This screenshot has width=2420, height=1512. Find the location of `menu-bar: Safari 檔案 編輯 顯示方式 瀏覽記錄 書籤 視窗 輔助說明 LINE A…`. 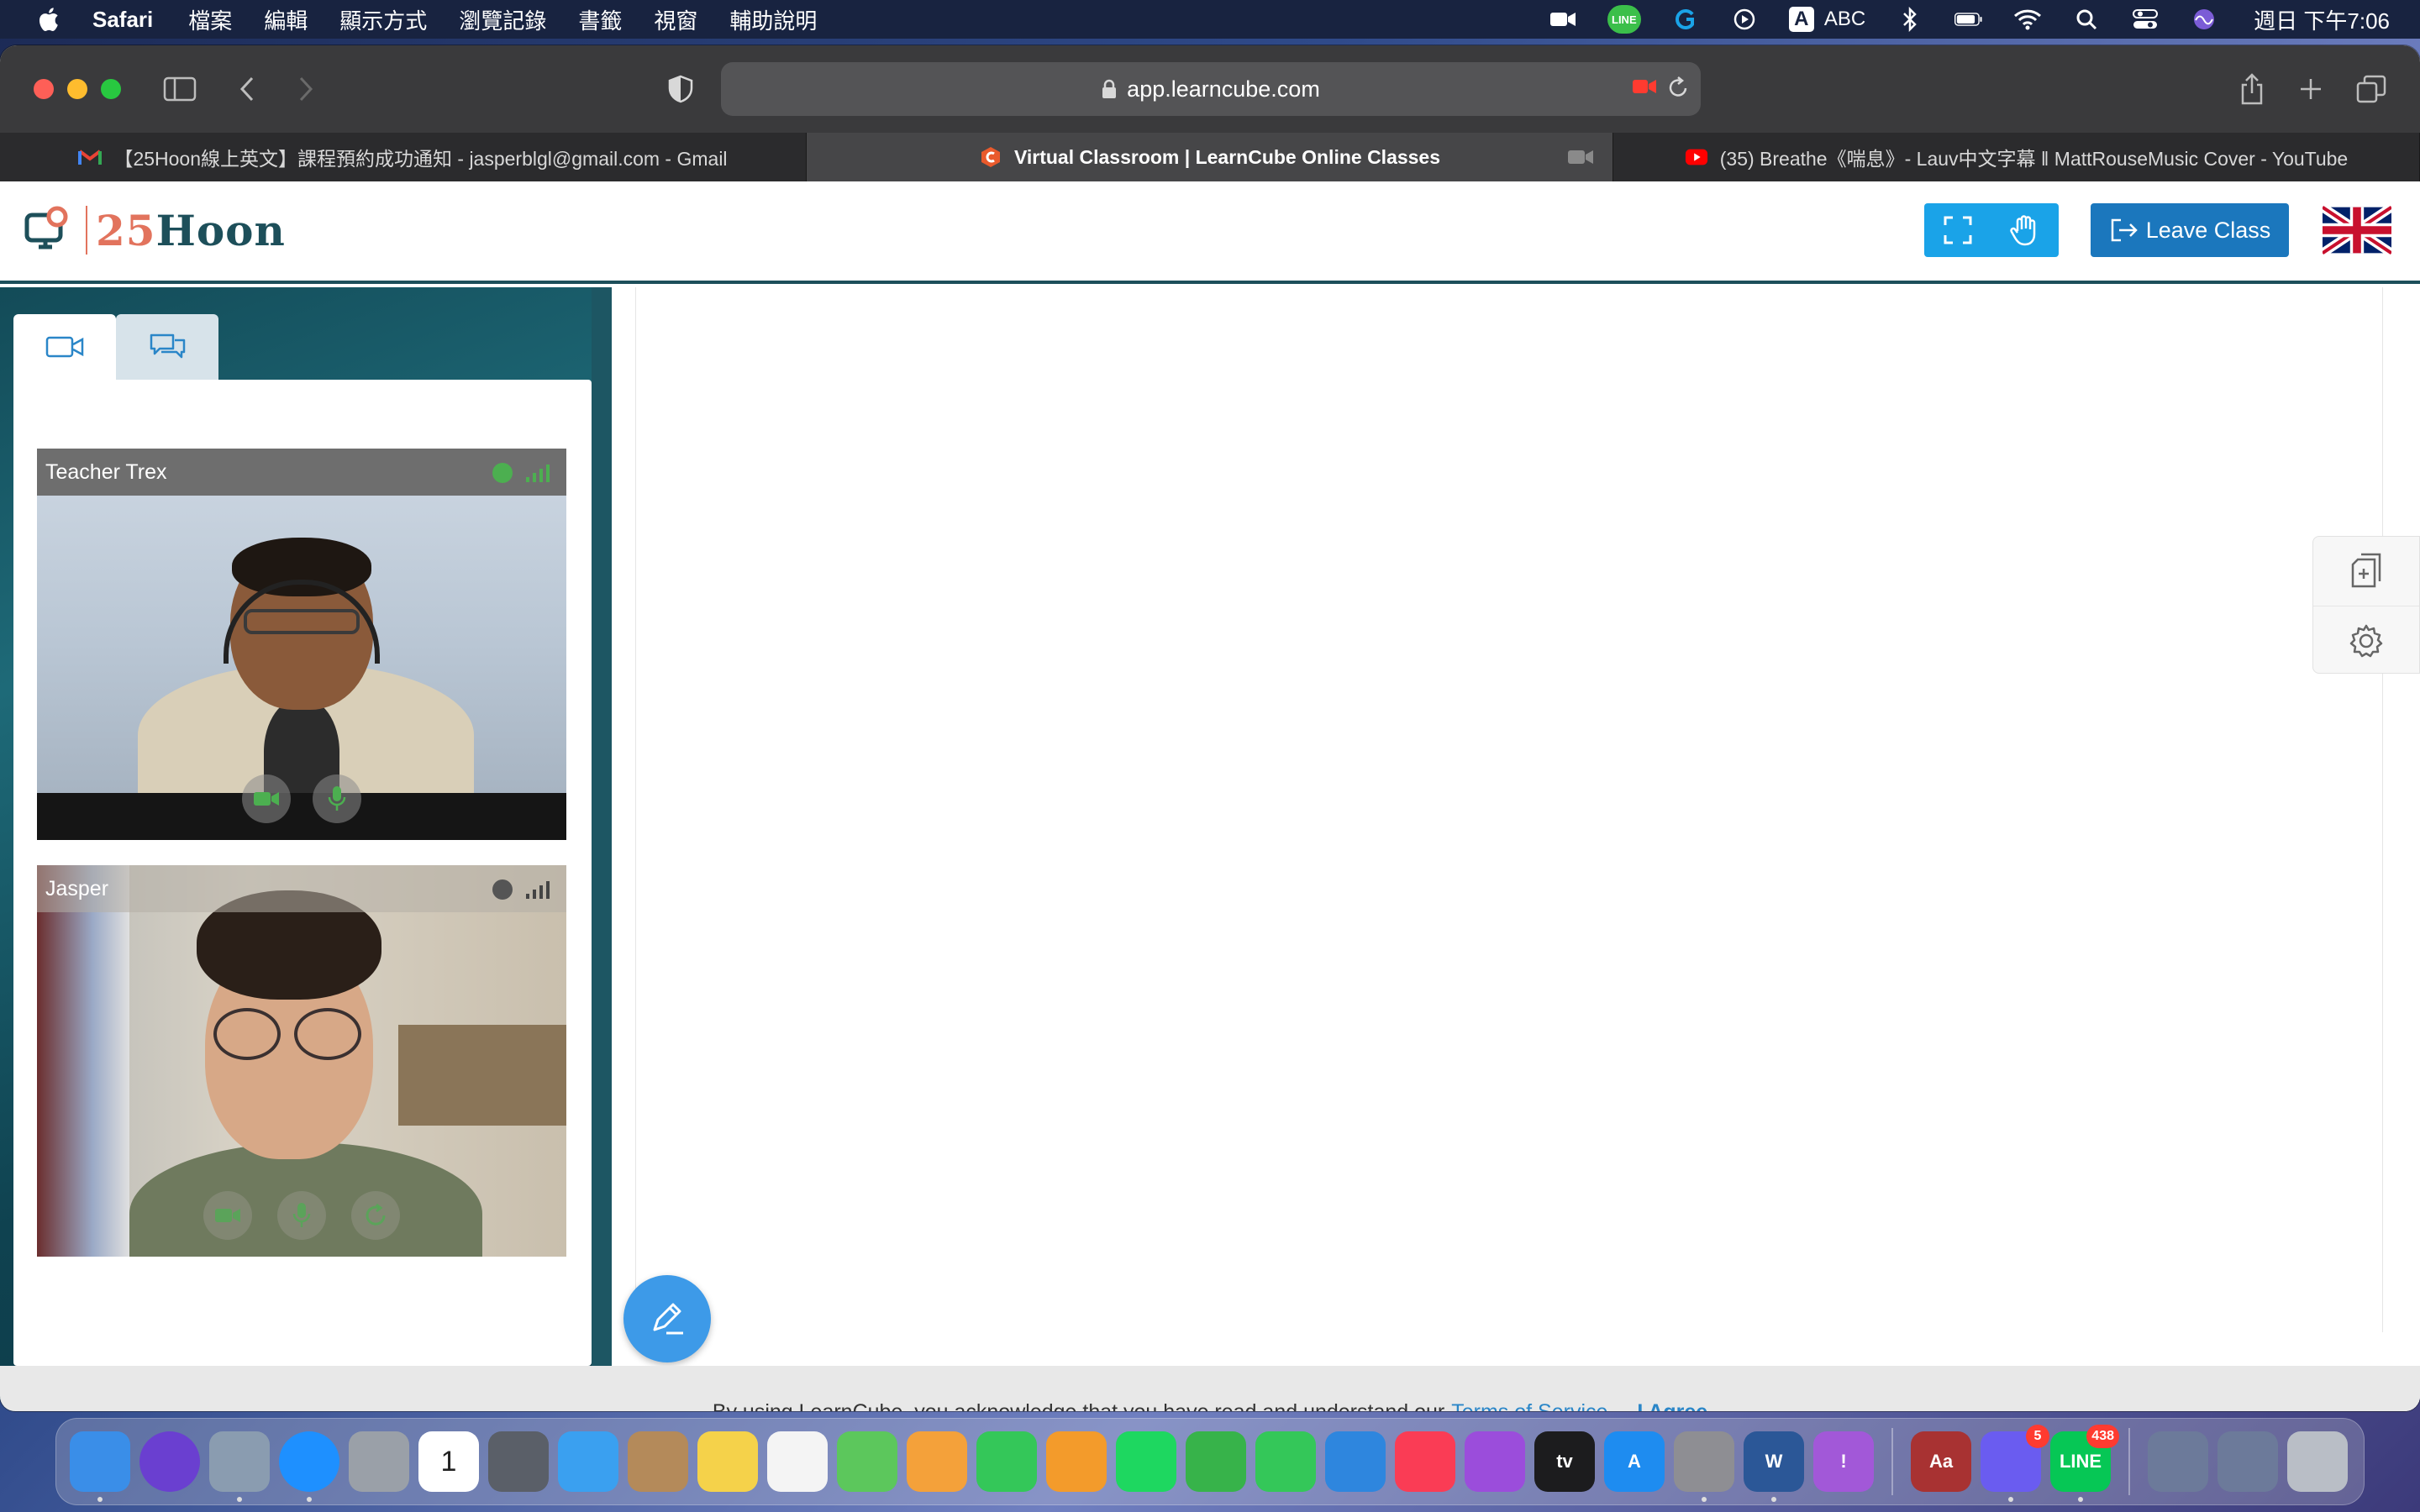

menu-bar: Safari 檔案 編輯 顯示方式 瀏覽記錄 書籤 視窗 輔助說明 LINE A… is located at coordinates (1210, 19).